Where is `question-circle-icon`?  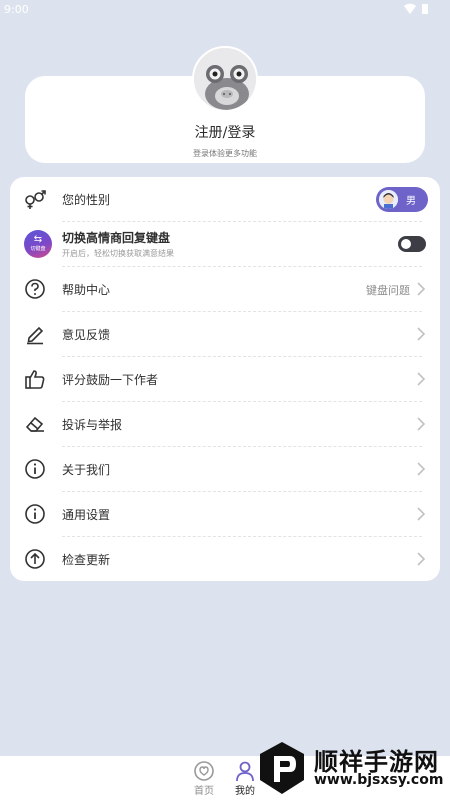 question-circle-icon is located at coordinates (35, 289).